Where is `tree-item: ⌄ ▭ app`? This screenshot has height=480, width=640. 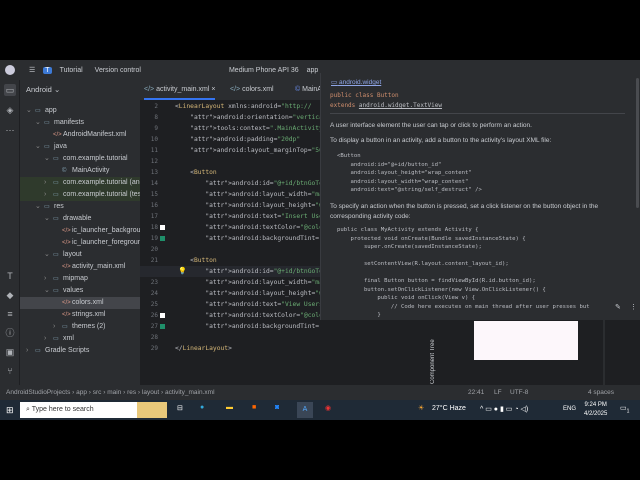
tree-item: ⌄ ▭ app is located at coordinates (80, 111).